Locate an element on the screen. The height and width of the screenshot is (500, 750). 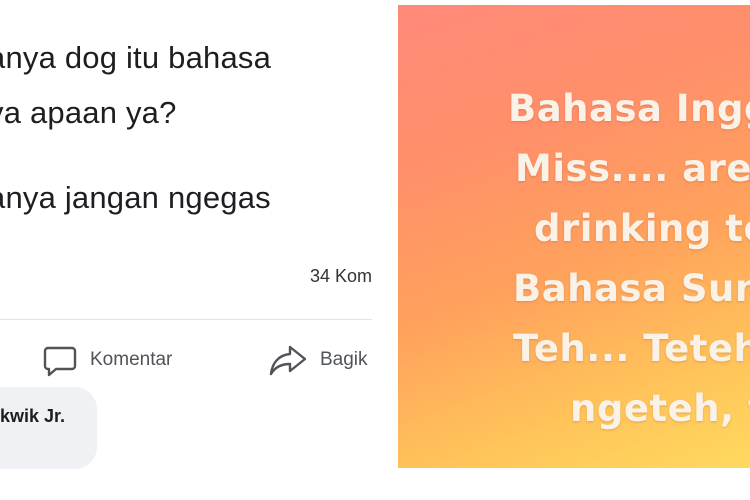
post-text-line-1: anya dog itu bahasa is located at coordinates (136, 57).